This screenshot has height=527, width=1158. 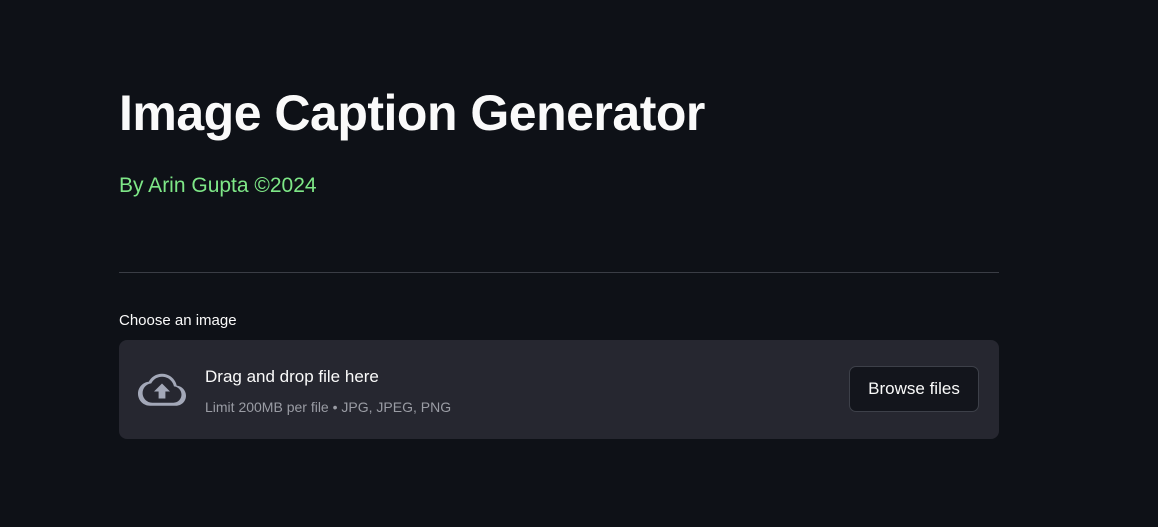 What do you see at coordinates (328, 407) in the screenshot?
I see `file-limit-text: Limit 200MB per file • JPG, JPEG, PNG` at bounding box center [328, 407].